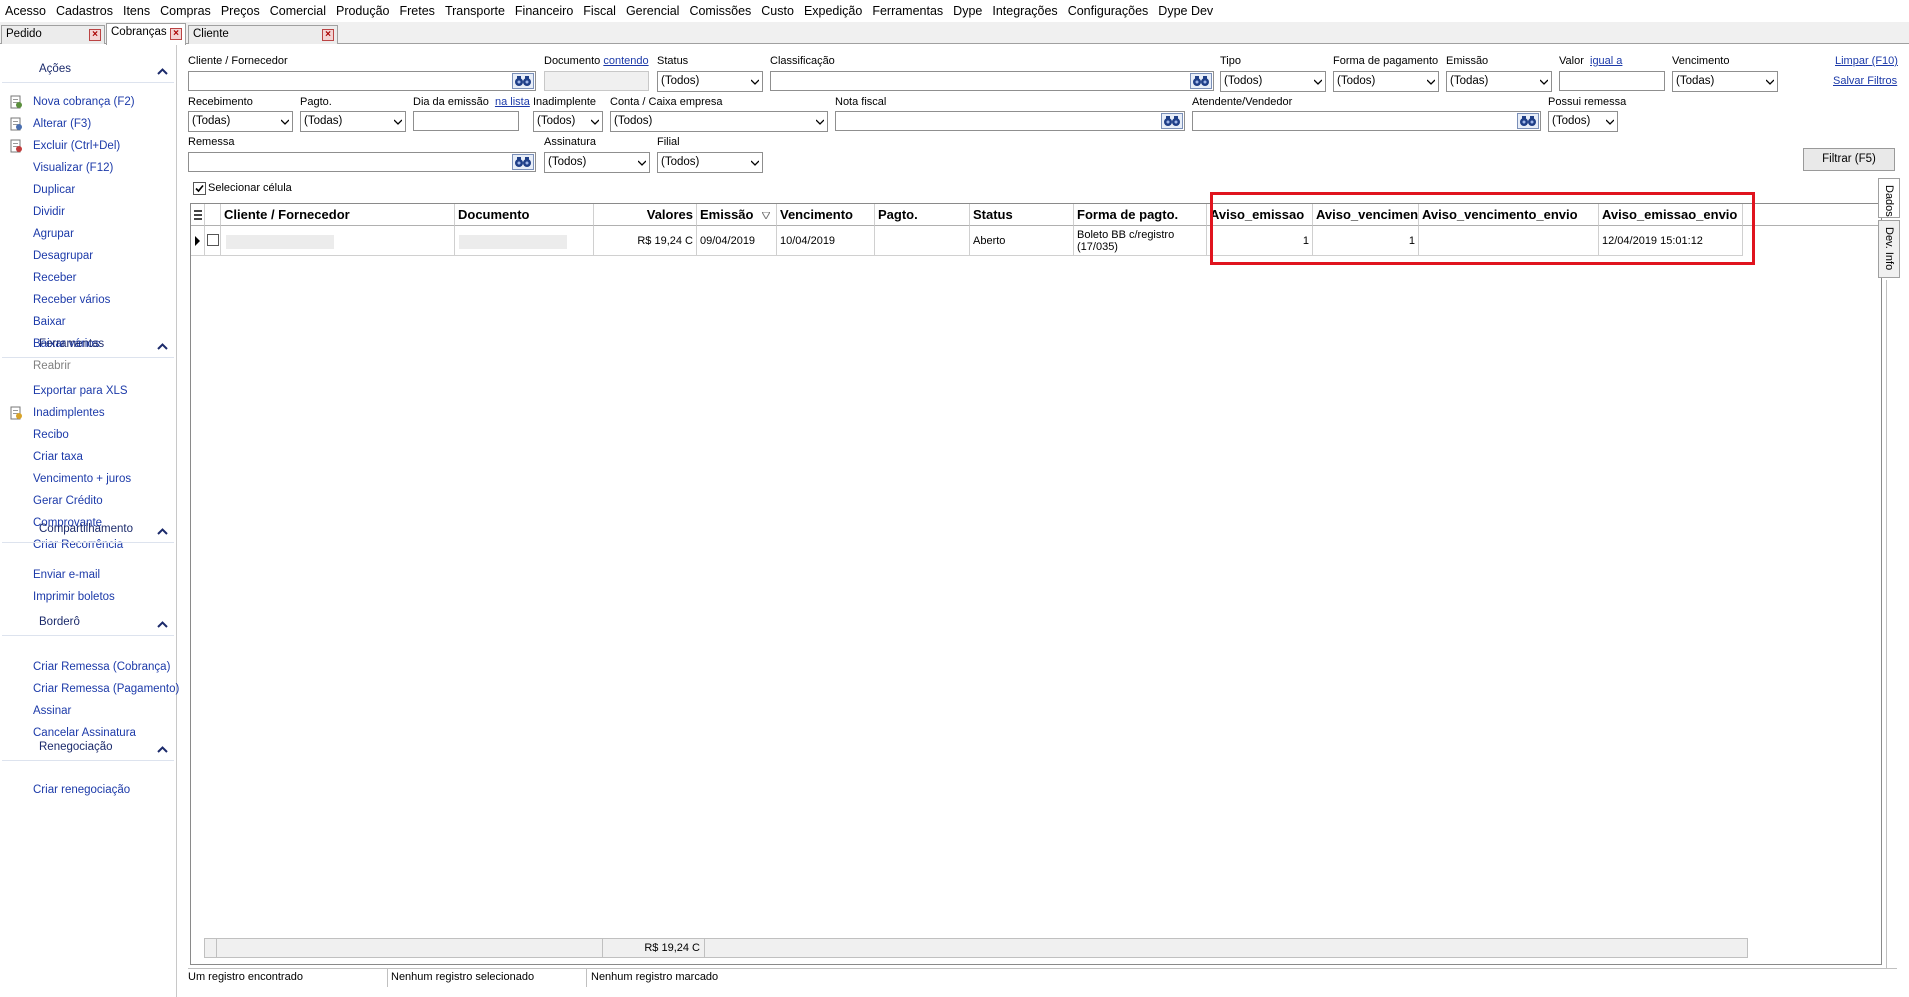  What do you see at coordinates (466, 121) in the screenshot?
I see `dia-emissao-input` at bounding box center [466, 121].